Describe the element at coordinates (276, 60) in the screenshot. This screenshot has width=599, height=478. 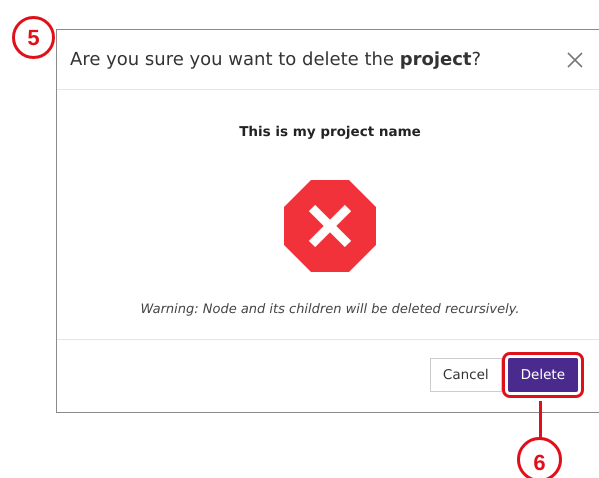
I see `dialog-title: Are you sure you want to delete the project?` at that location.